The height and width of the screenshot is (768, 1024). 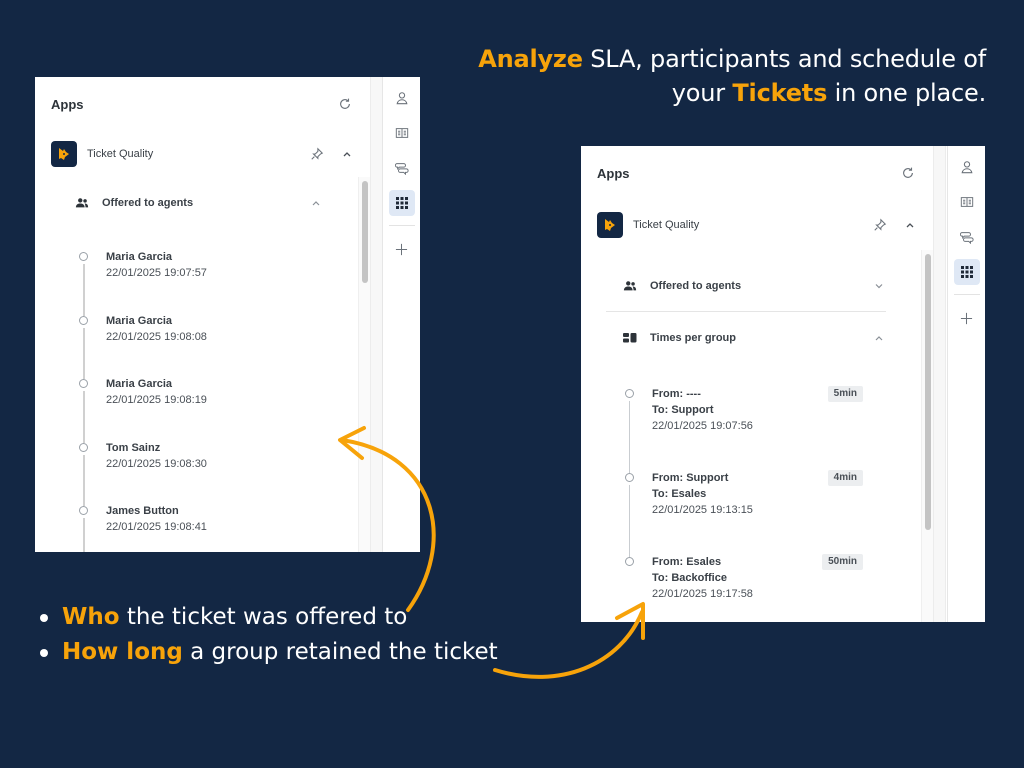 I want to click on timeline-item: Maria Garcia 22/01/2025 19:08:19, so click(x=209, y=409).